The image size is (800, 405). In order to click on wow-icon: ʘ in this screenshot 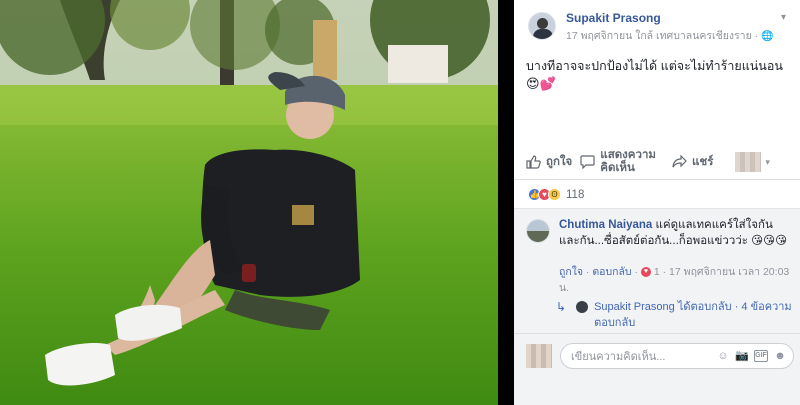, I will do `click(554, 194)`.